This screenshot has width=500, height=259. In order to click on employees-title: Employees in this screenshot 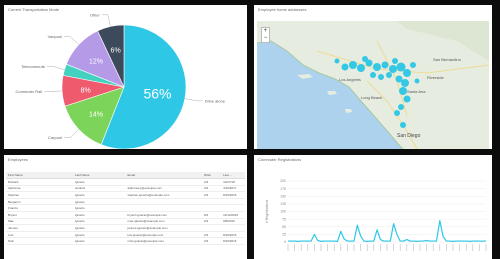, I will do `click(18, 159)`.